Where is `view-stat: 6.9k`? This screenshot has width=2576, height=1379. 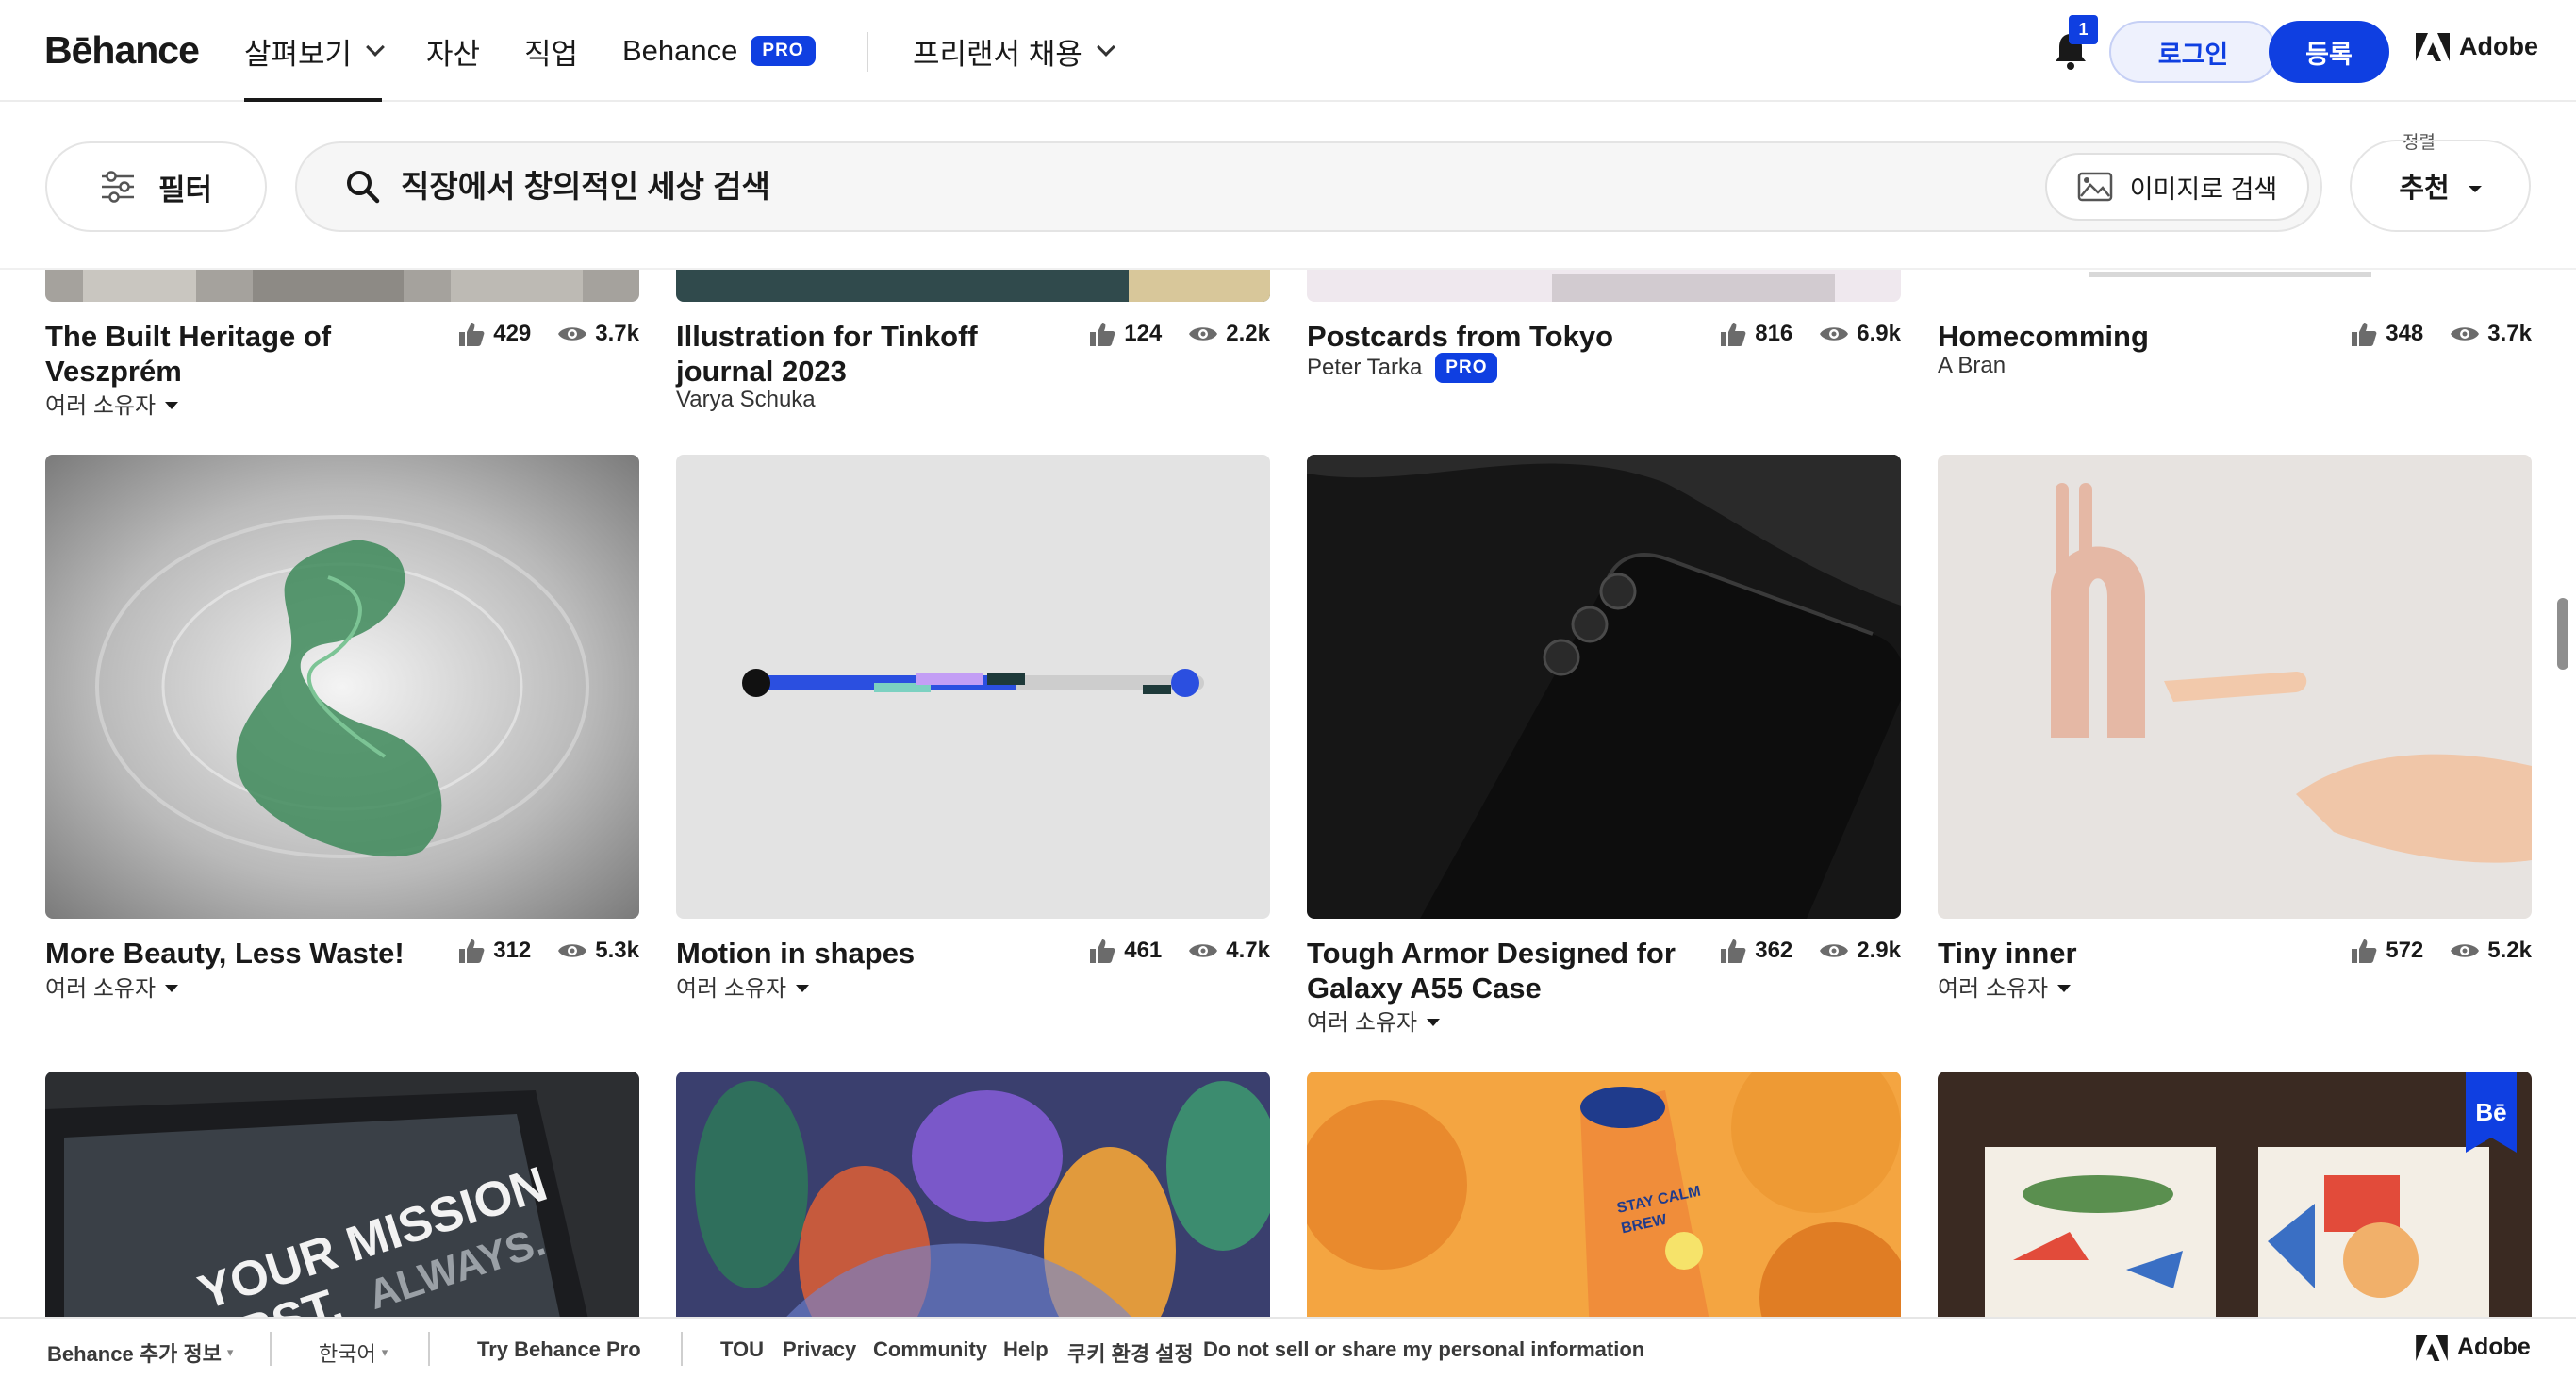
view-stat: 6.9k is located at coordinates (1860, 334).